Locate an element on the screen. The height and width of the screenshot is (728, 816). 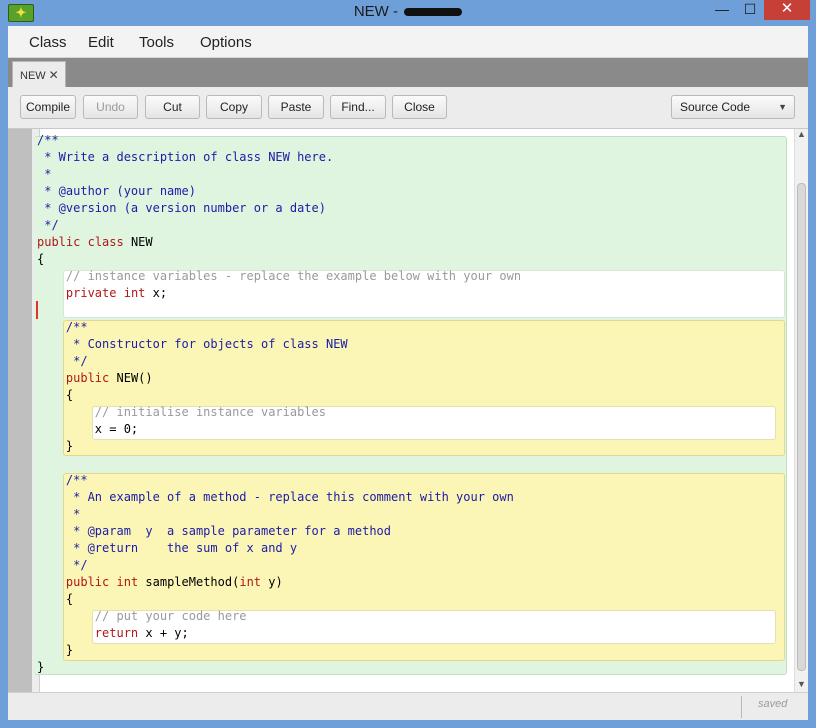
keyword-token: private is located at coordinates (91, 293).